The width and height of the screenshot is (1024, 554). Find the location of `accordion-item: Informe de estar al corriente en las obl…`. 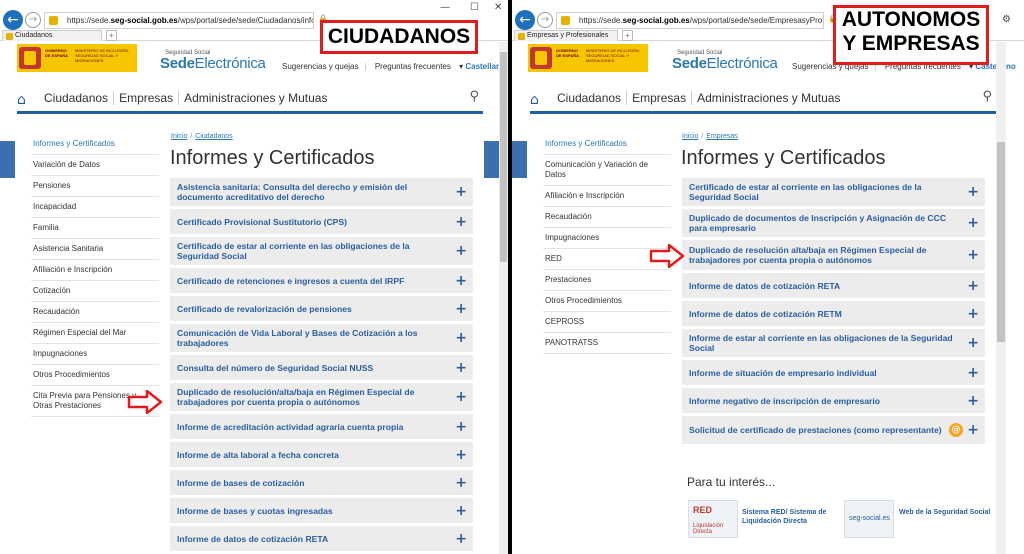

accordion-item: Informe de estar al corriente en las obl… is located at coordinates (833, 343).